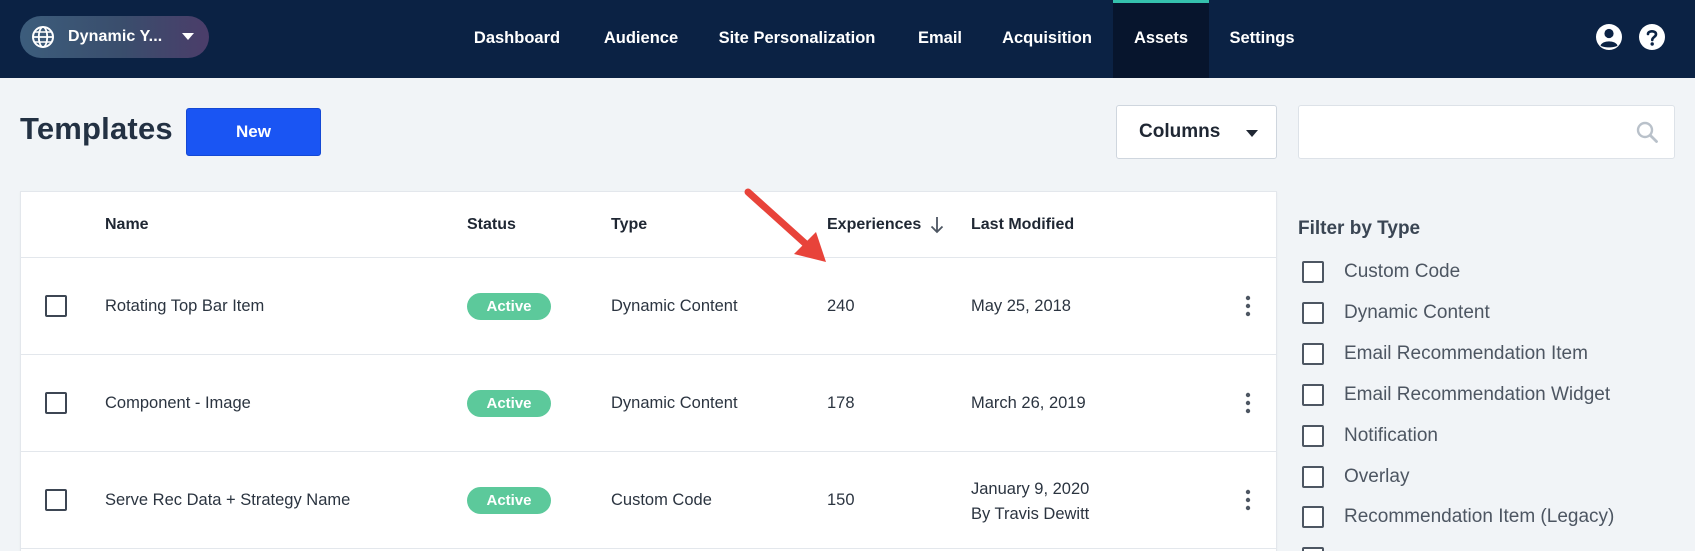 The image size is (1695, 551). Describe the element at coordinates (1262, 39) in the screenshot. I see `tab-settings: Settings` at that location.